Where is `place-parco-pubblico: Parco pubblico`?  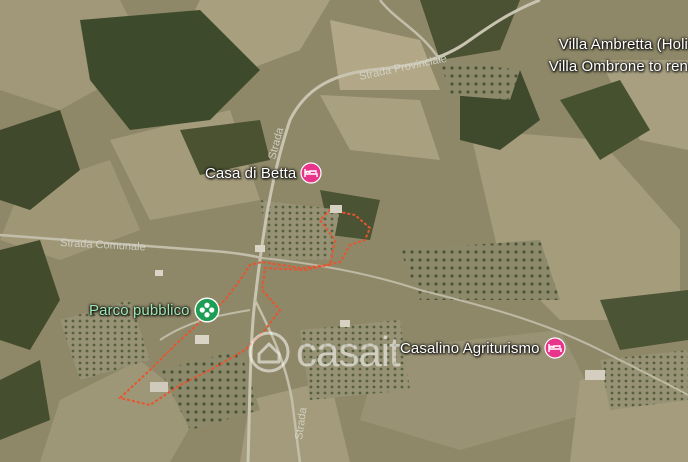 place-parco-pubblico: Parco pubblico is located at coordinates (154, 310).